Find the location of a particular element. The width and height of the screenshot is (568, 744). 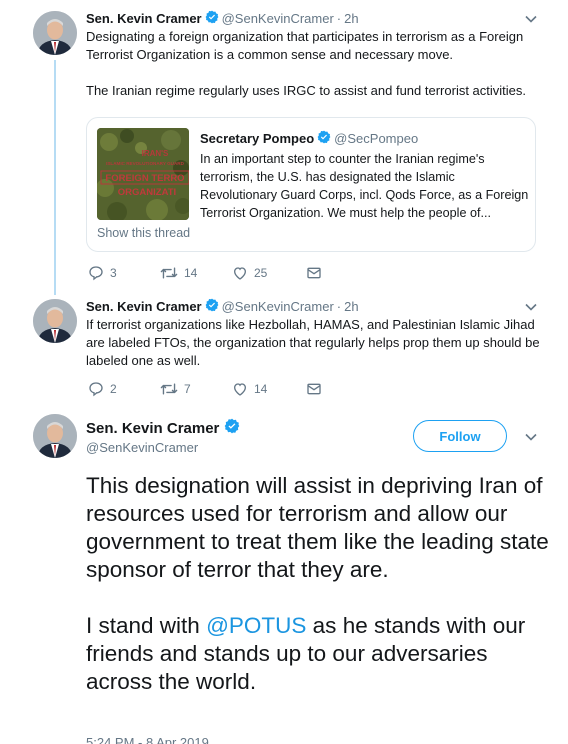

quoted-author-name: Secretary Pompeo is located at coordinates (257, 138).